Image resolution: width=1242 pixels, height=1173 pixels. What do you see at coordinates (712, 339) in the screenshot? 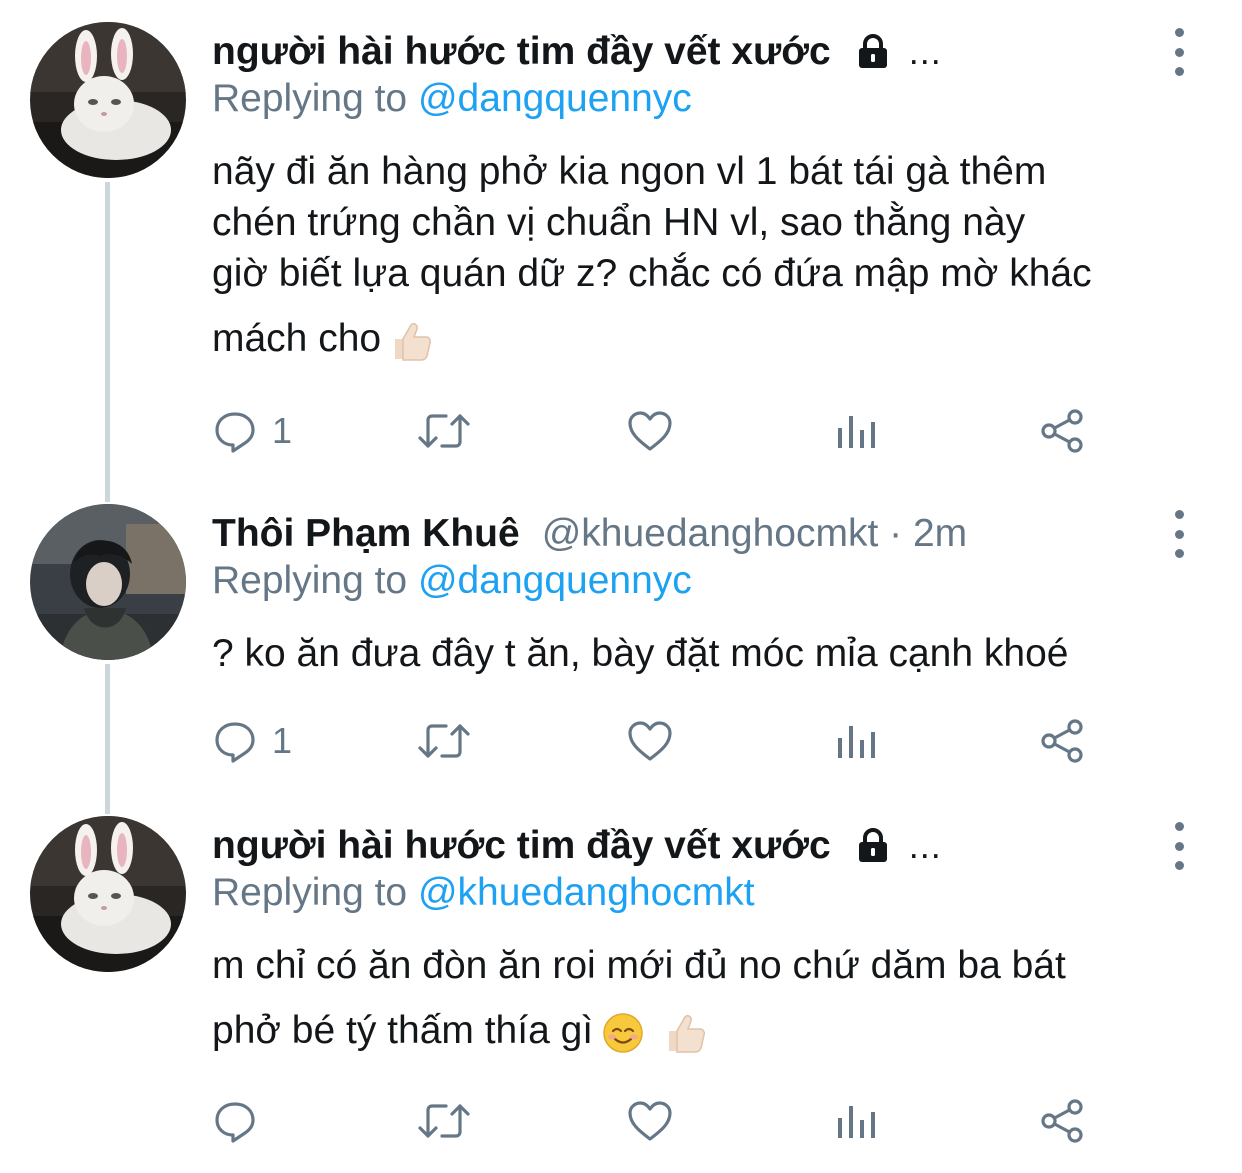
I see `tweet-text-line-wrapper: mách cho` at bounding box center [712, 339].